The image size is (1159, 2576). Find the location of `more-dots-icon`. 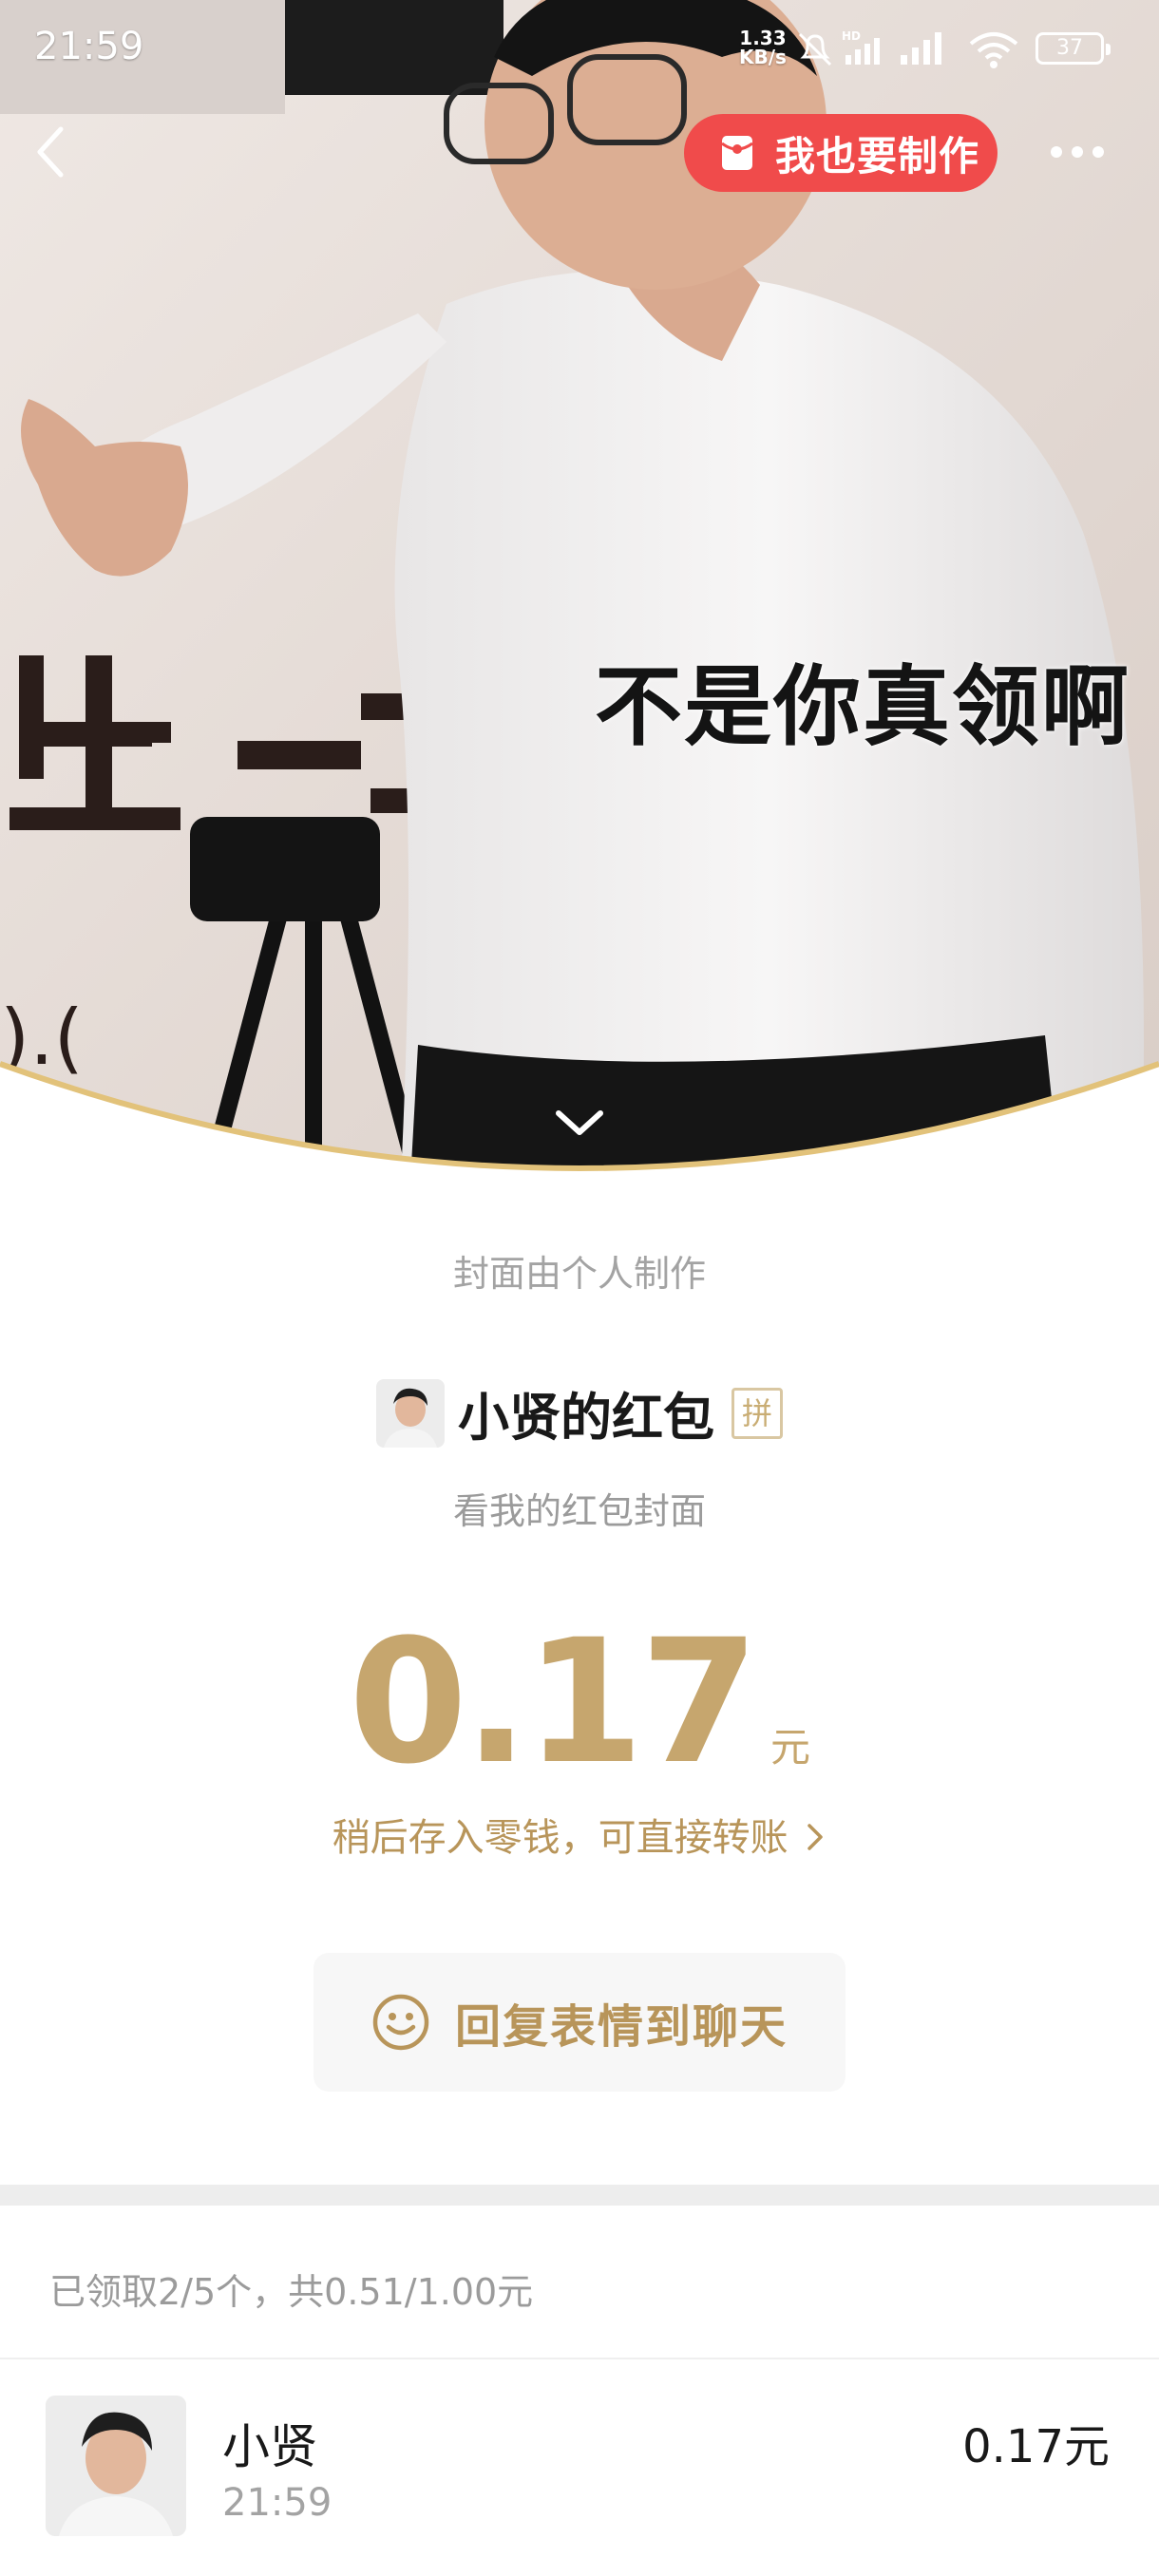

more-dots-icon is located at coordinates (1077, 152).